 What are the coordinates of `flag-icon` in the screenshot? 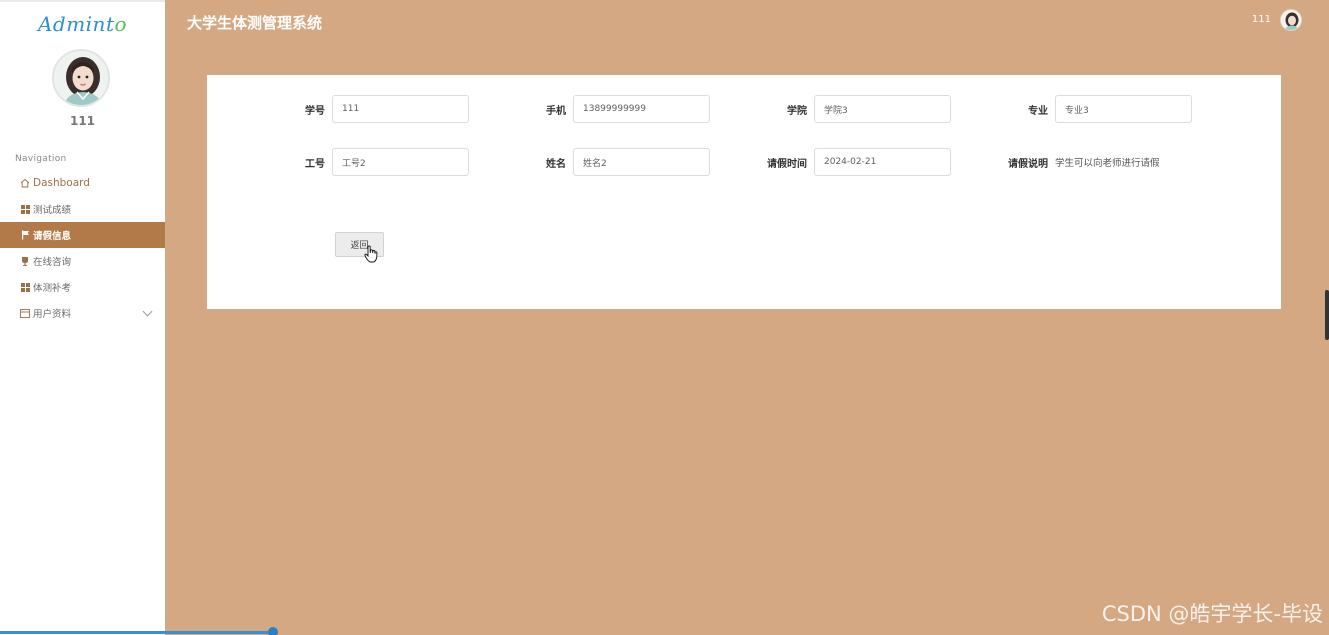 It's located at (25, 235).